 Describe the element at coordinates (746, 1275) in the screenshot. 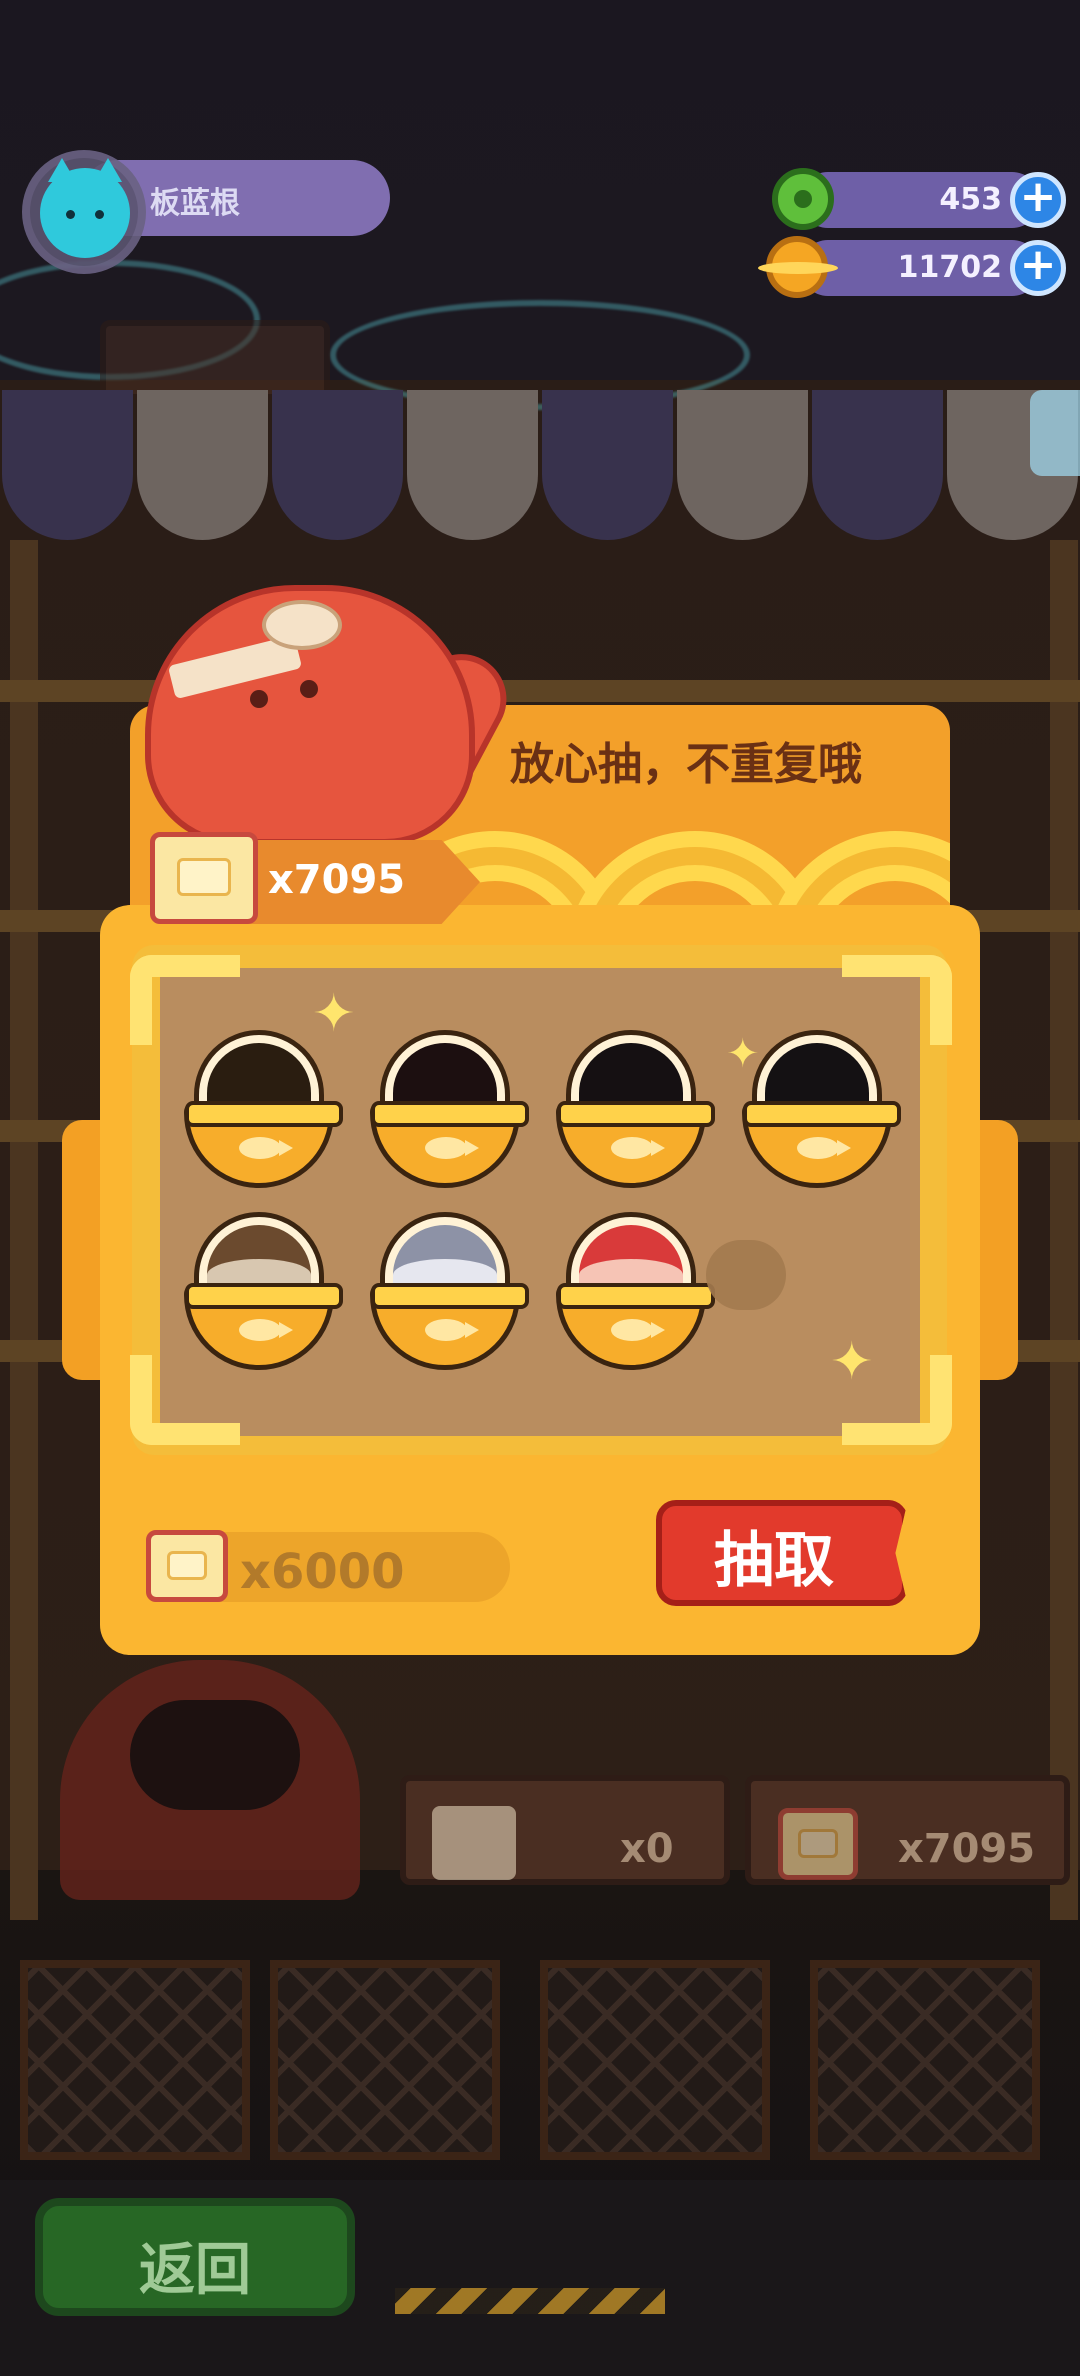

I see `empty-slot-icon` at that location.